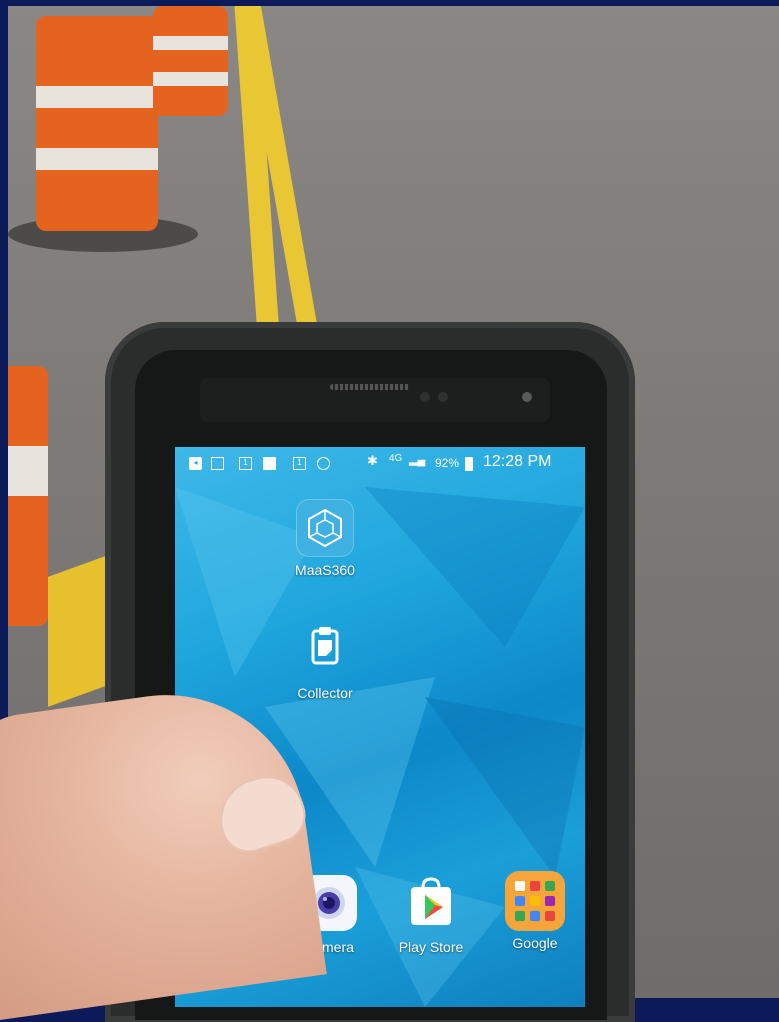 Image resolution: width=779 pixels, height=1022 pixels. What do you see at coordinates (535, 901) in the screenshot?
I see `google-folder-icon` at bounding box center [535, 901].